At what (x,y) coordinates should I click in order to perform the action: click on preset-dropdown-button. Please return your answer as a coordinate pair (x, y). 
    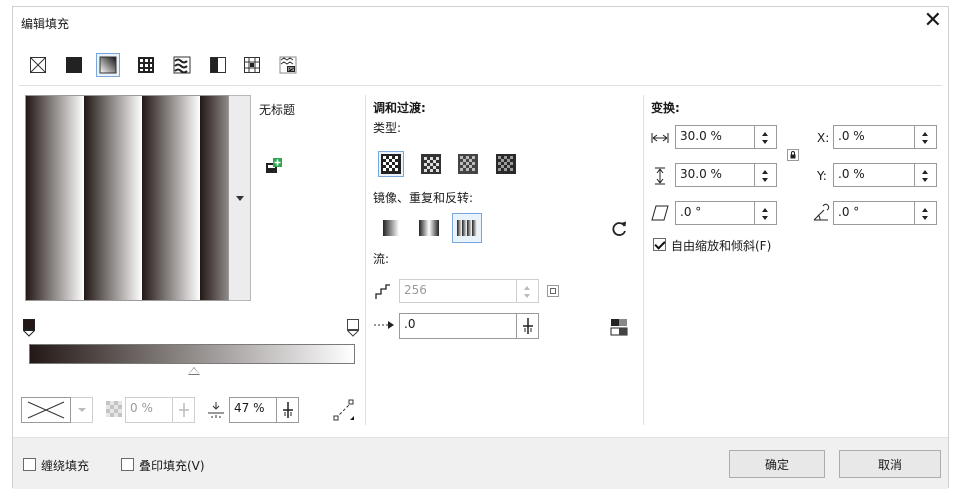
    Looking at the image, I should click on (240, 198).